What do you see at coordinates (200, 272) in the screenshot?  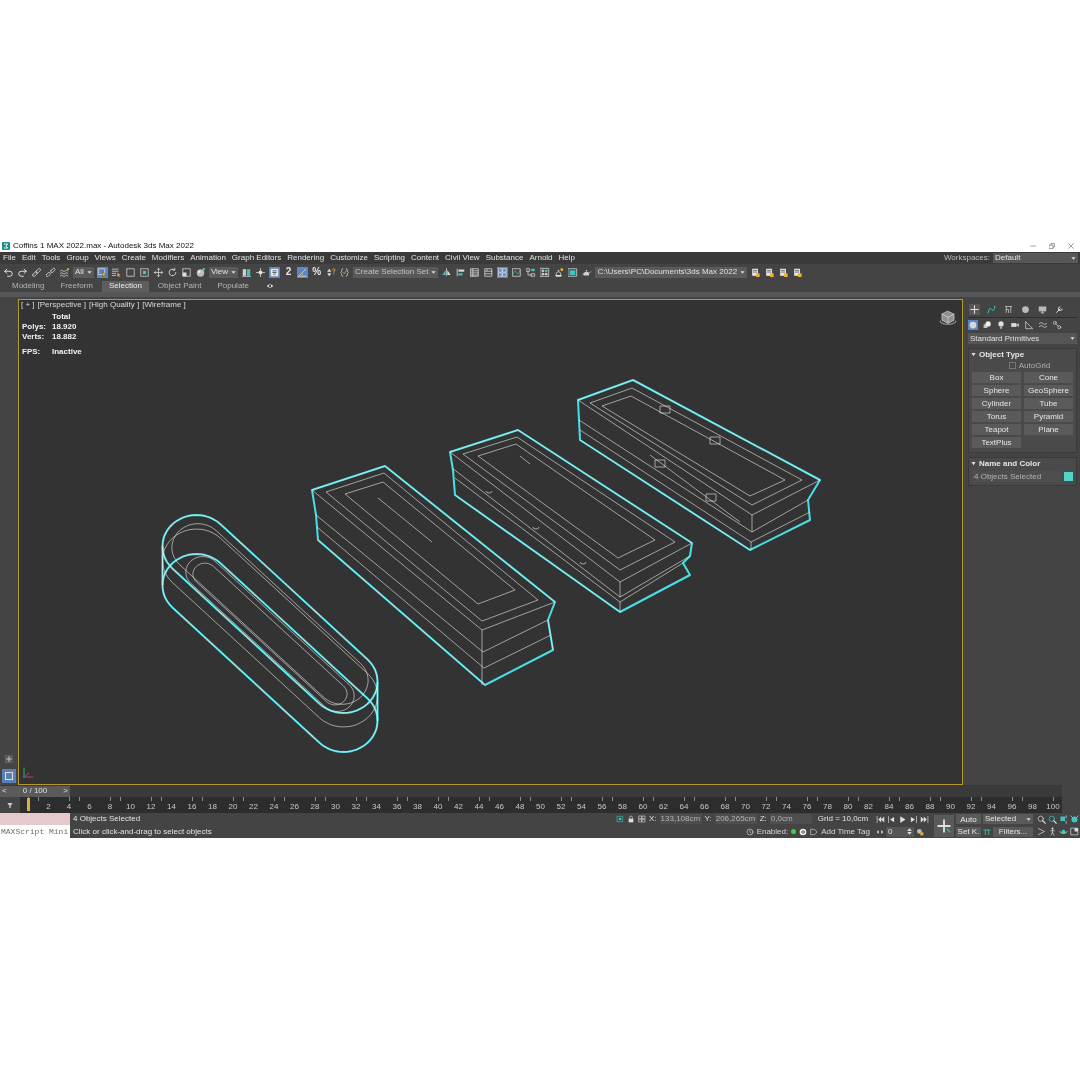 I see `sphere-icon` at bounding box center [200, 272].